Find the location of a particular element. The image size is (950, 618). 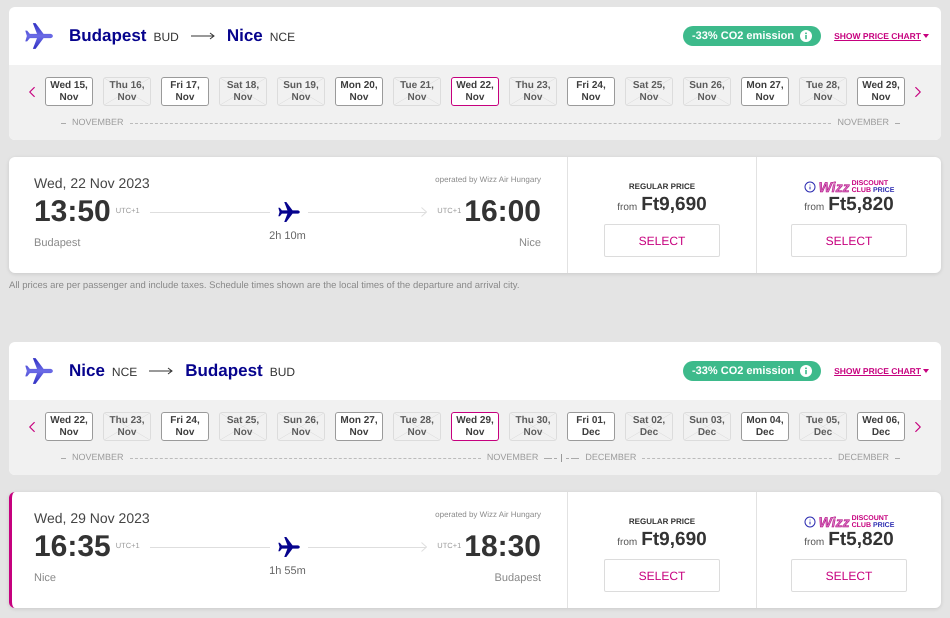

destination-code: BUD is located at coordinates (283, 372).